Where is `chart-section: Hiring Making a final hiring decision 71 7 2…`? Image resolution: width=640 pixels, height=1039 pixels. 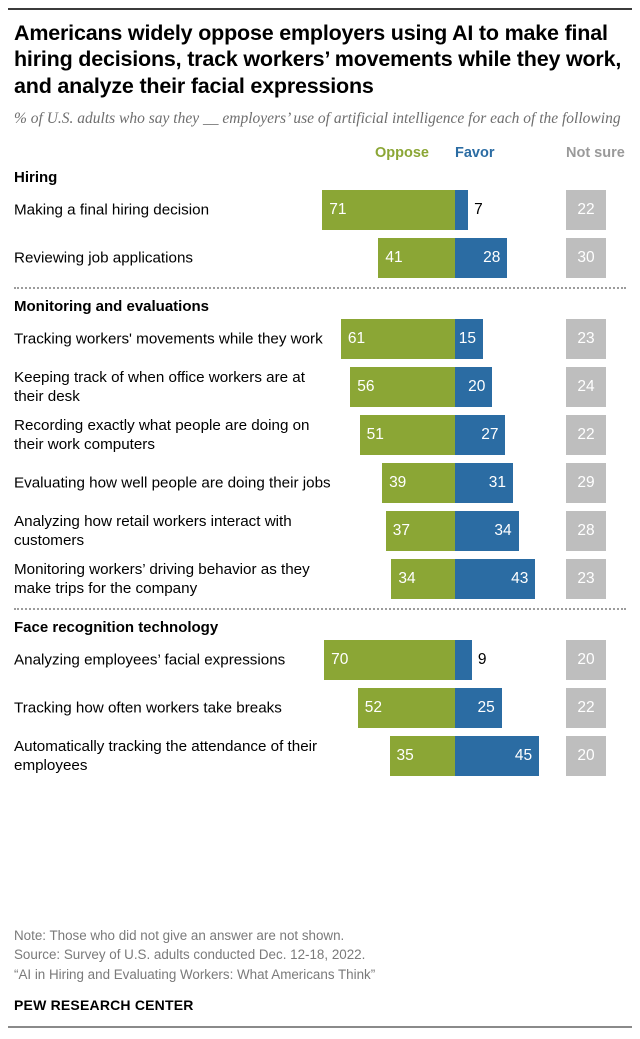 chart-section: Hiring Making a final hiring decision 71 7 2… is located at coordinates (320, 224).